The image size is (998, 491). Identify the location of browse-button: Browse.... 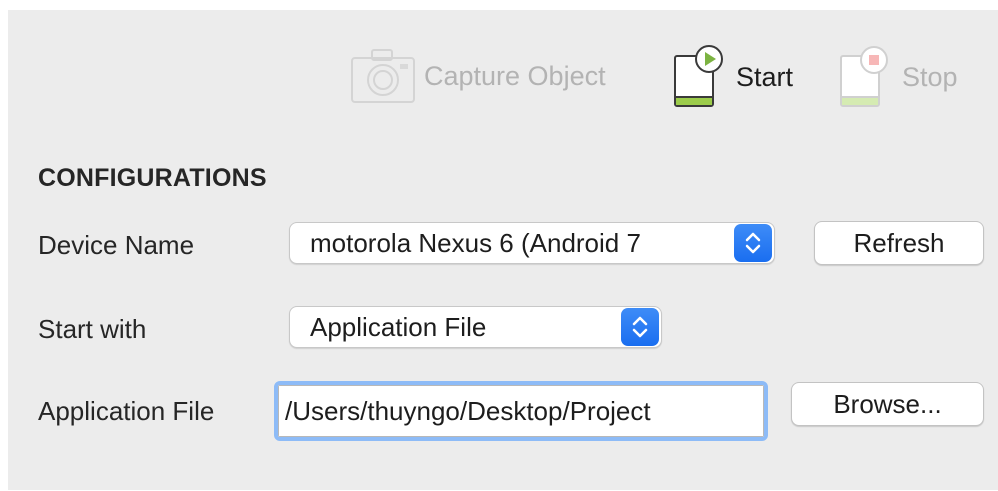
(887, 404).